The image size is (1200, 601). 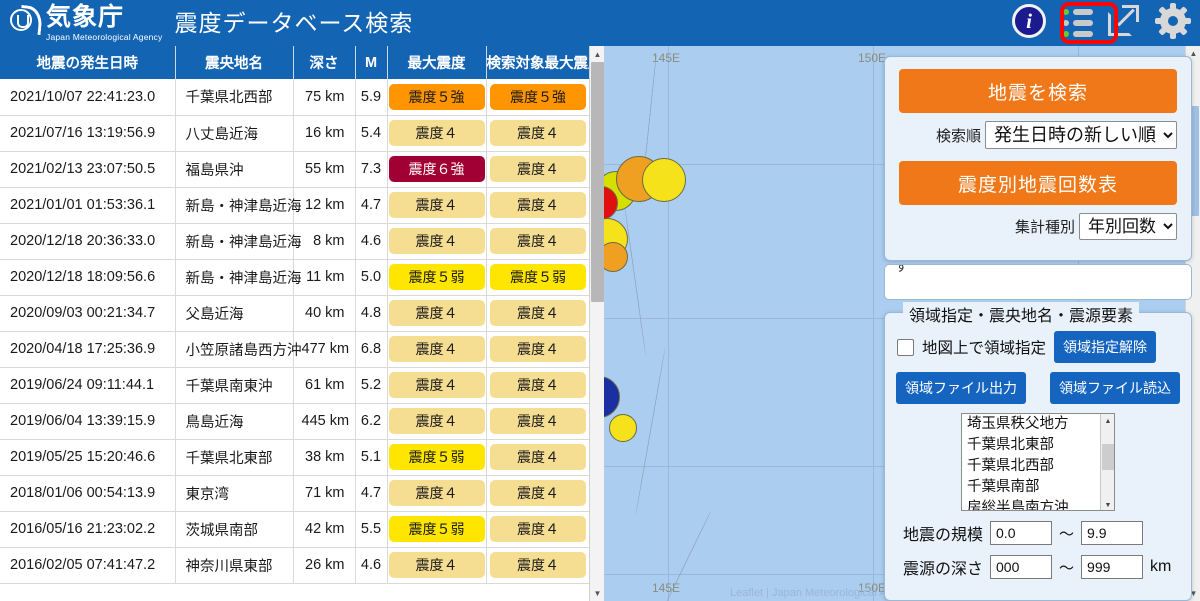 What do you see at coordinates (85, 16) in the screenshot?
I see `agency-name-ja: 気象庁` at bounding box center [85, 16].